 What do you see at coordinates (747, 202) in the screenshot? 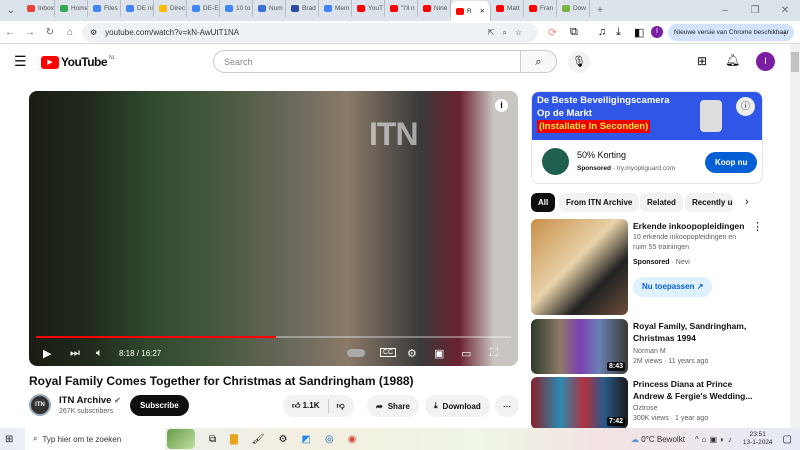
I see `chevron-right-icon: ›` at bounding box center [747, 202].